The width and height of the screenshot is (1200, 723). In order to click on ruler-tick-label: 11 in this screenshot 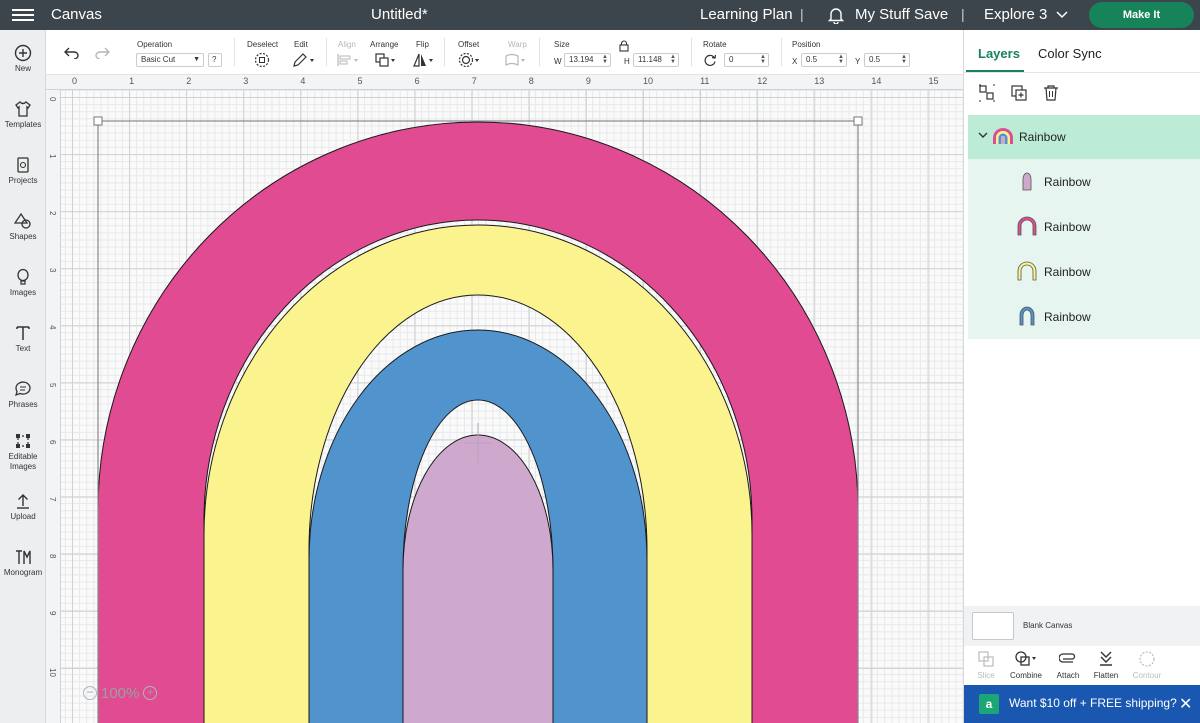, I will do `click(705, 81)`.